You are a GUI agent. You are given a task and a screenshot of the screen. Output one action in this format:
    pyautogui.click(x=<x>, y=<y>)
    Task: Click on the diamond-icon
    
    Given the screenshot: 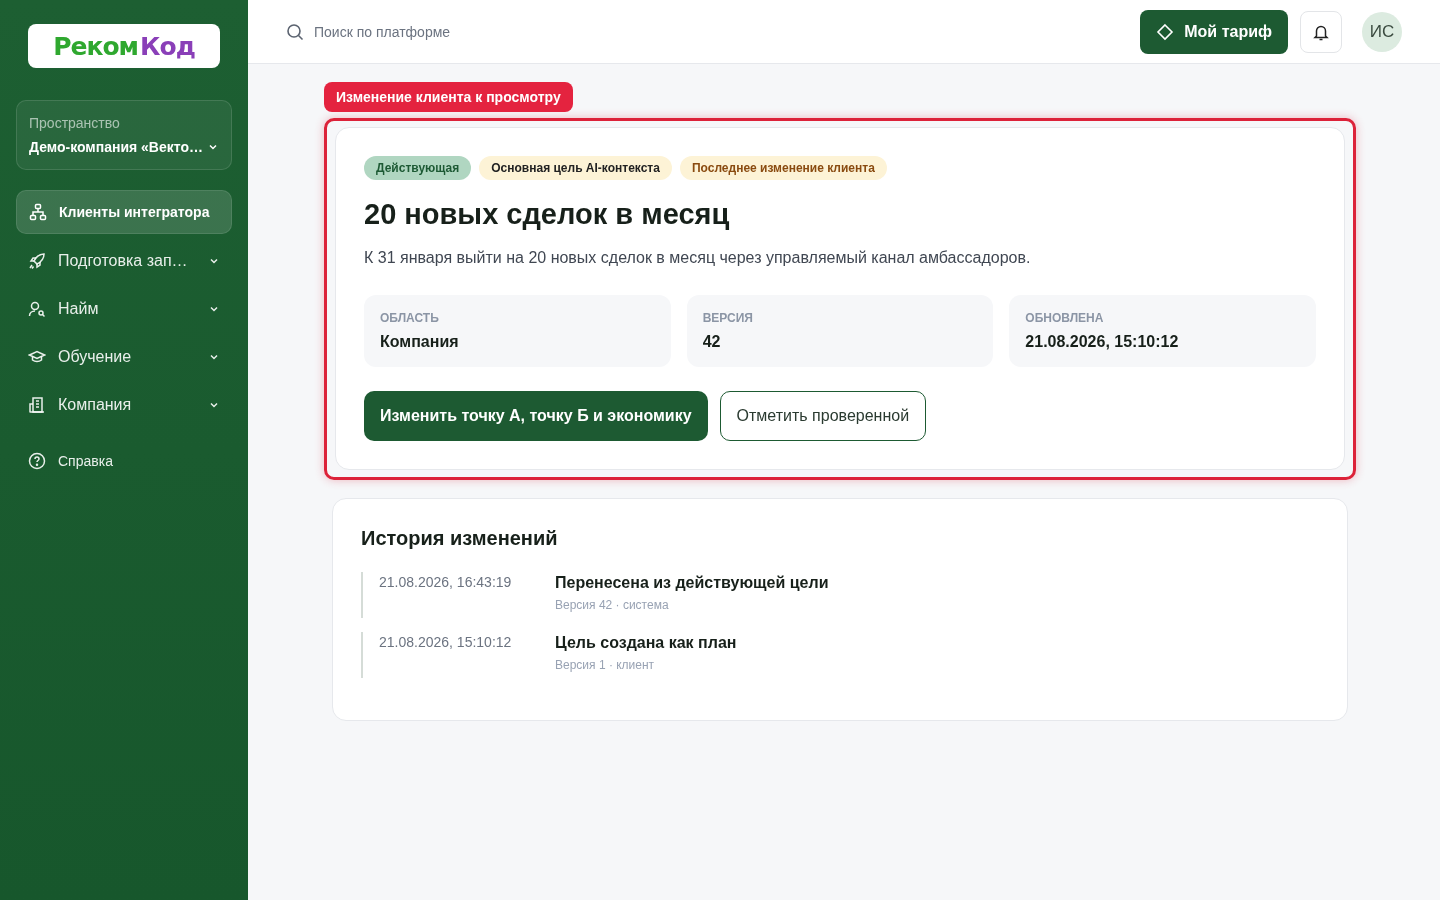 What is the action you would take?
    pyautogui.click(x=1165, y=31)
    